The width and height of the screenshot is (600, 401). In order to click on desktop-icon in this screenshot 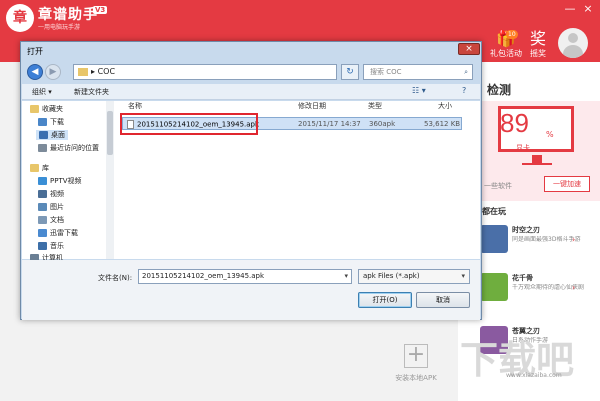, I will do `click(43, 135)`.